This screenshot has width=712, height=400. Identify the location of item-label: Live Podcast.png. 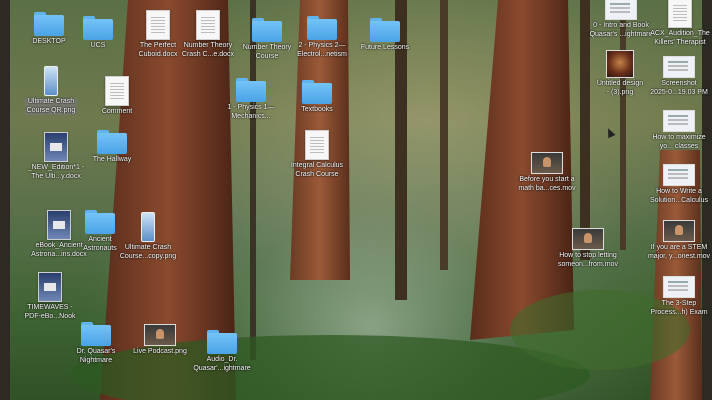
(160, 351).